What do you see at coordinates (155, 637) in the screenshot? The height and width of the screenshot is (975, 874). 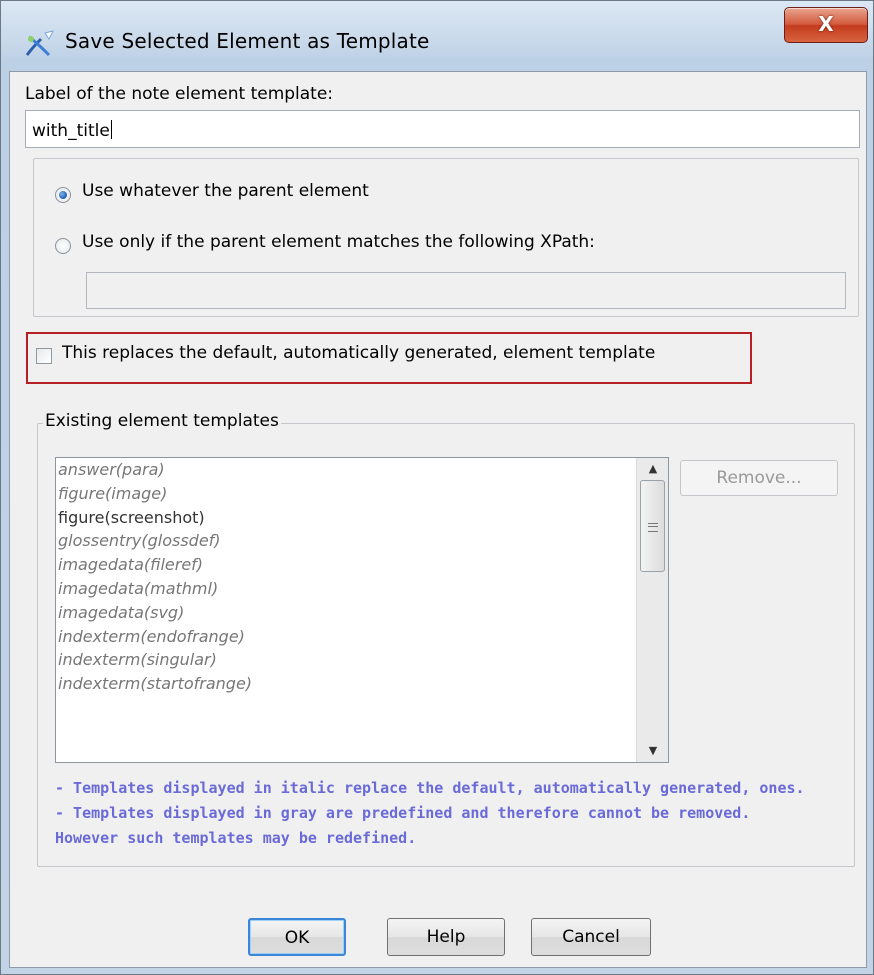 I see `template-list-item: indexterm(endofrange)` at bounding box center [155, 637].